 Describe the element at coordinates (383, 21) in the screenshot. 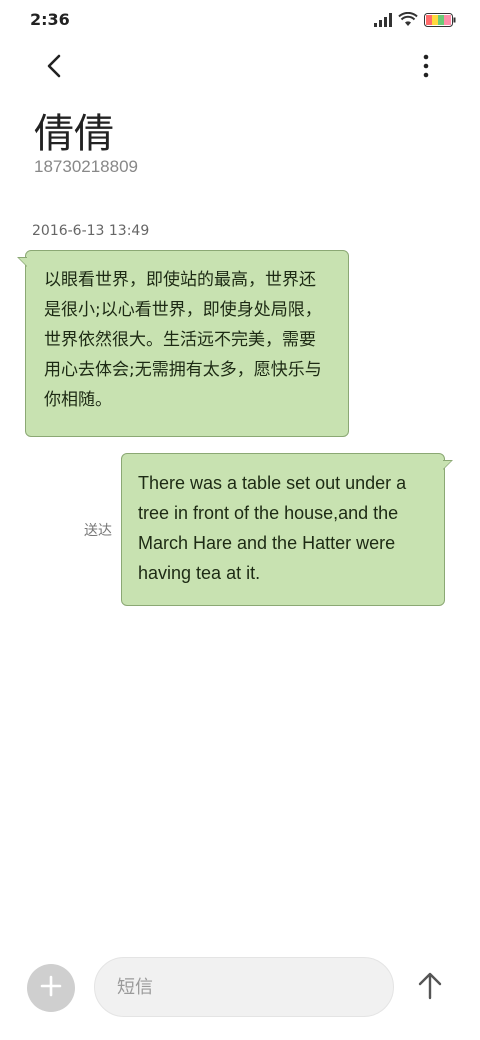

I see `signal-icon` at that location.